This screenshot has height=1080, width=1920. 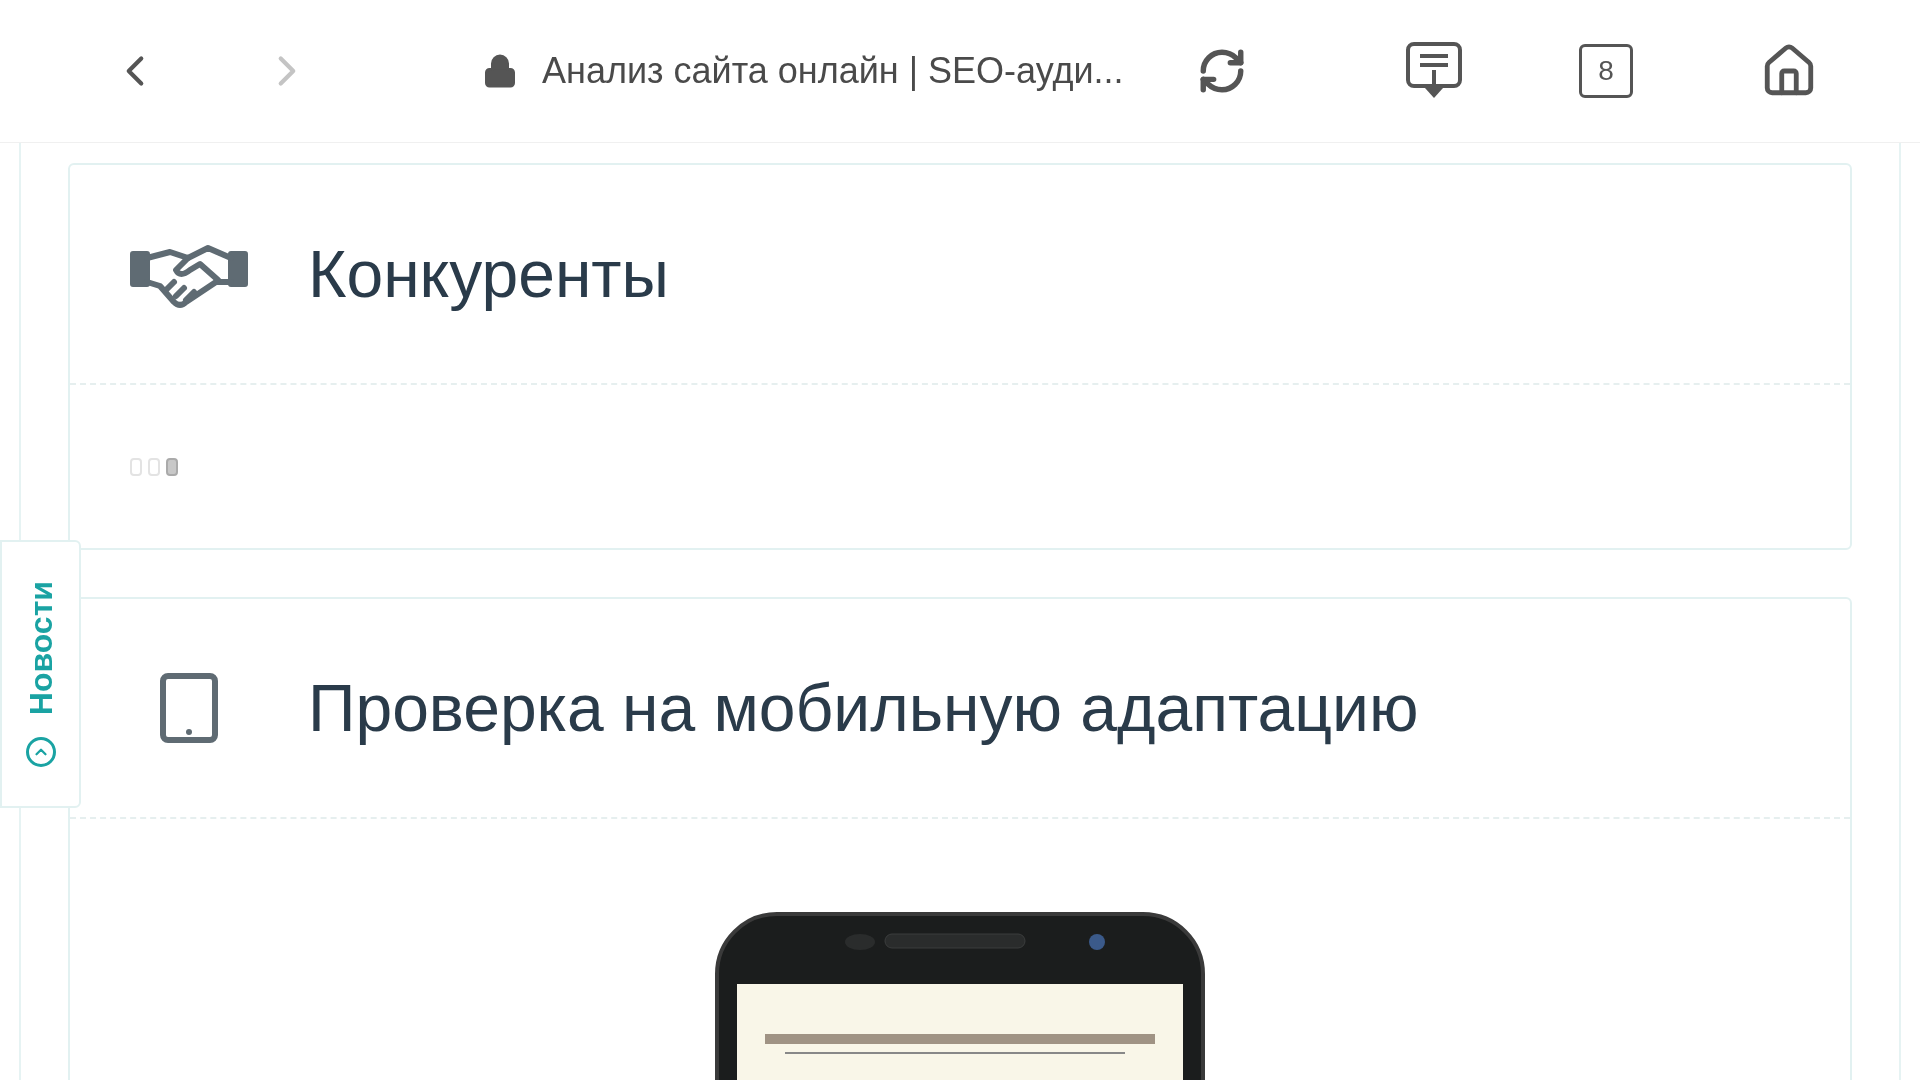 What do you see at coordinates (189, 708) in the screenshot?
I see `tablet-icon` at bounding box center [189, 708].